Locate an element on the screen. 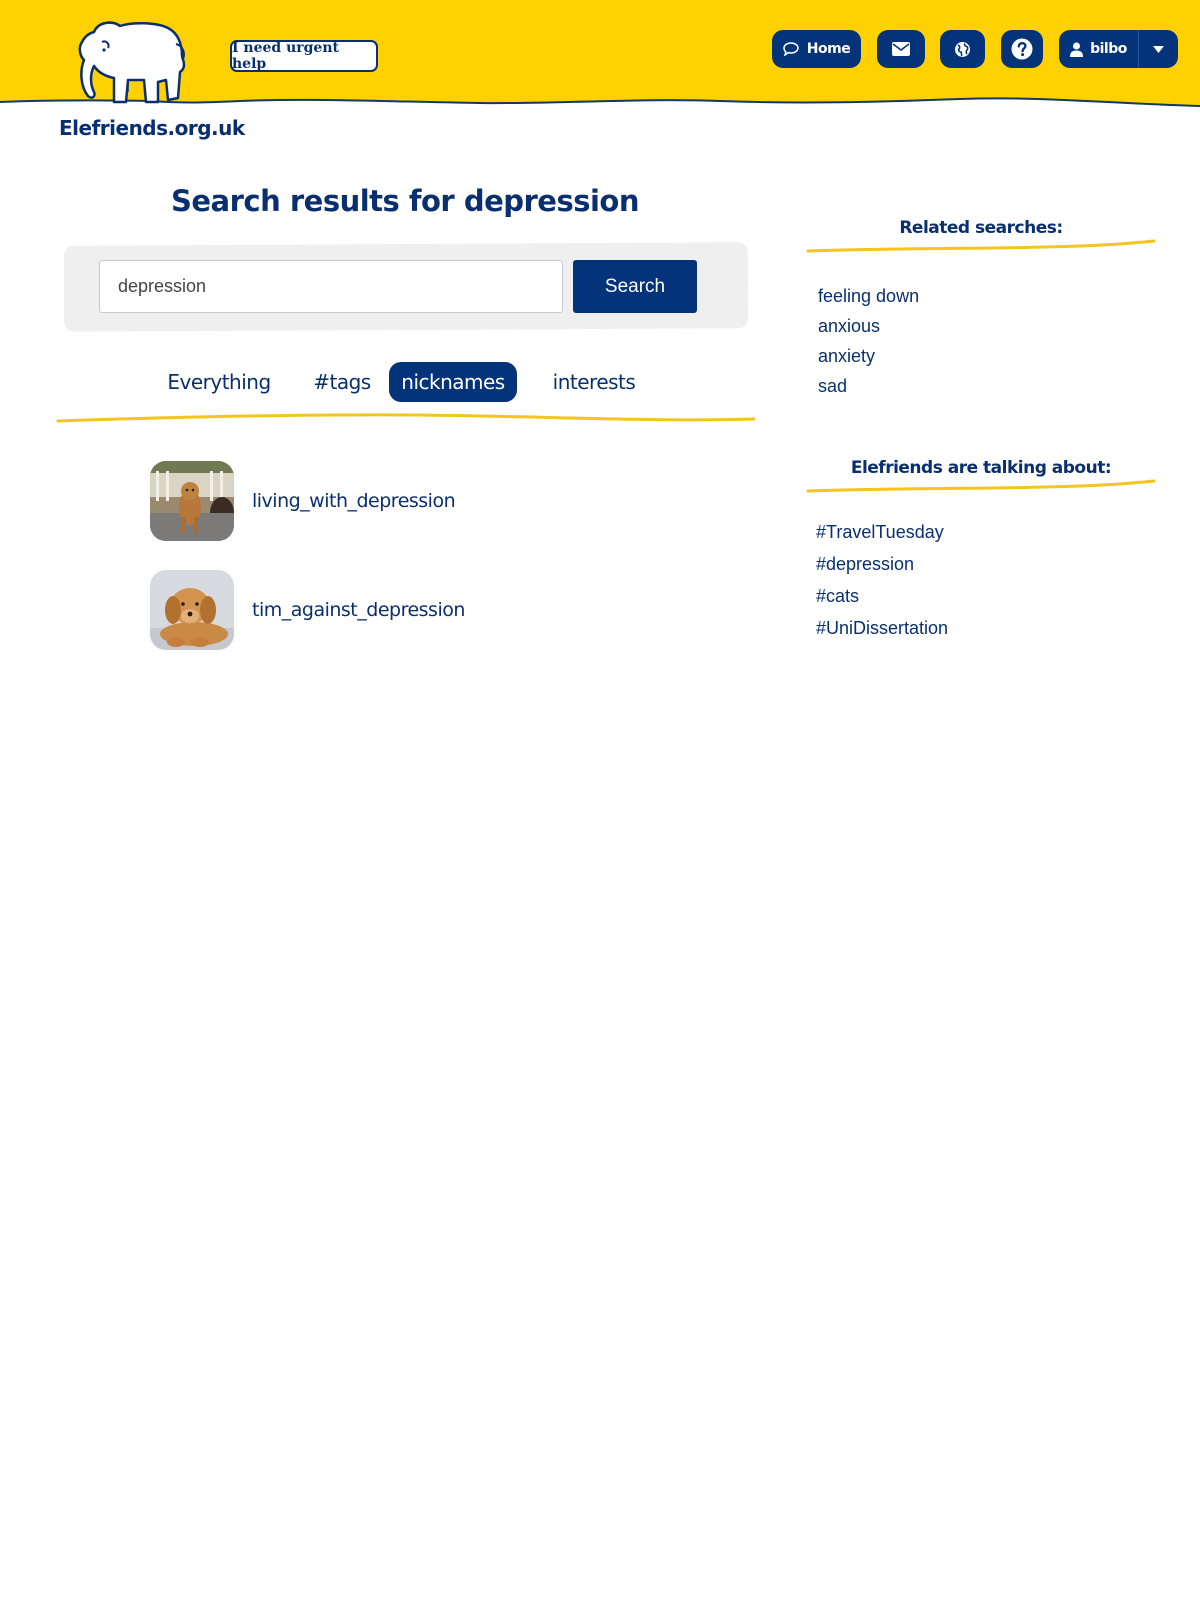 Image resolution: width=1200 pixels, height=1600 pixels. result-item: living_with_depression is located at coordinates (303, 501).